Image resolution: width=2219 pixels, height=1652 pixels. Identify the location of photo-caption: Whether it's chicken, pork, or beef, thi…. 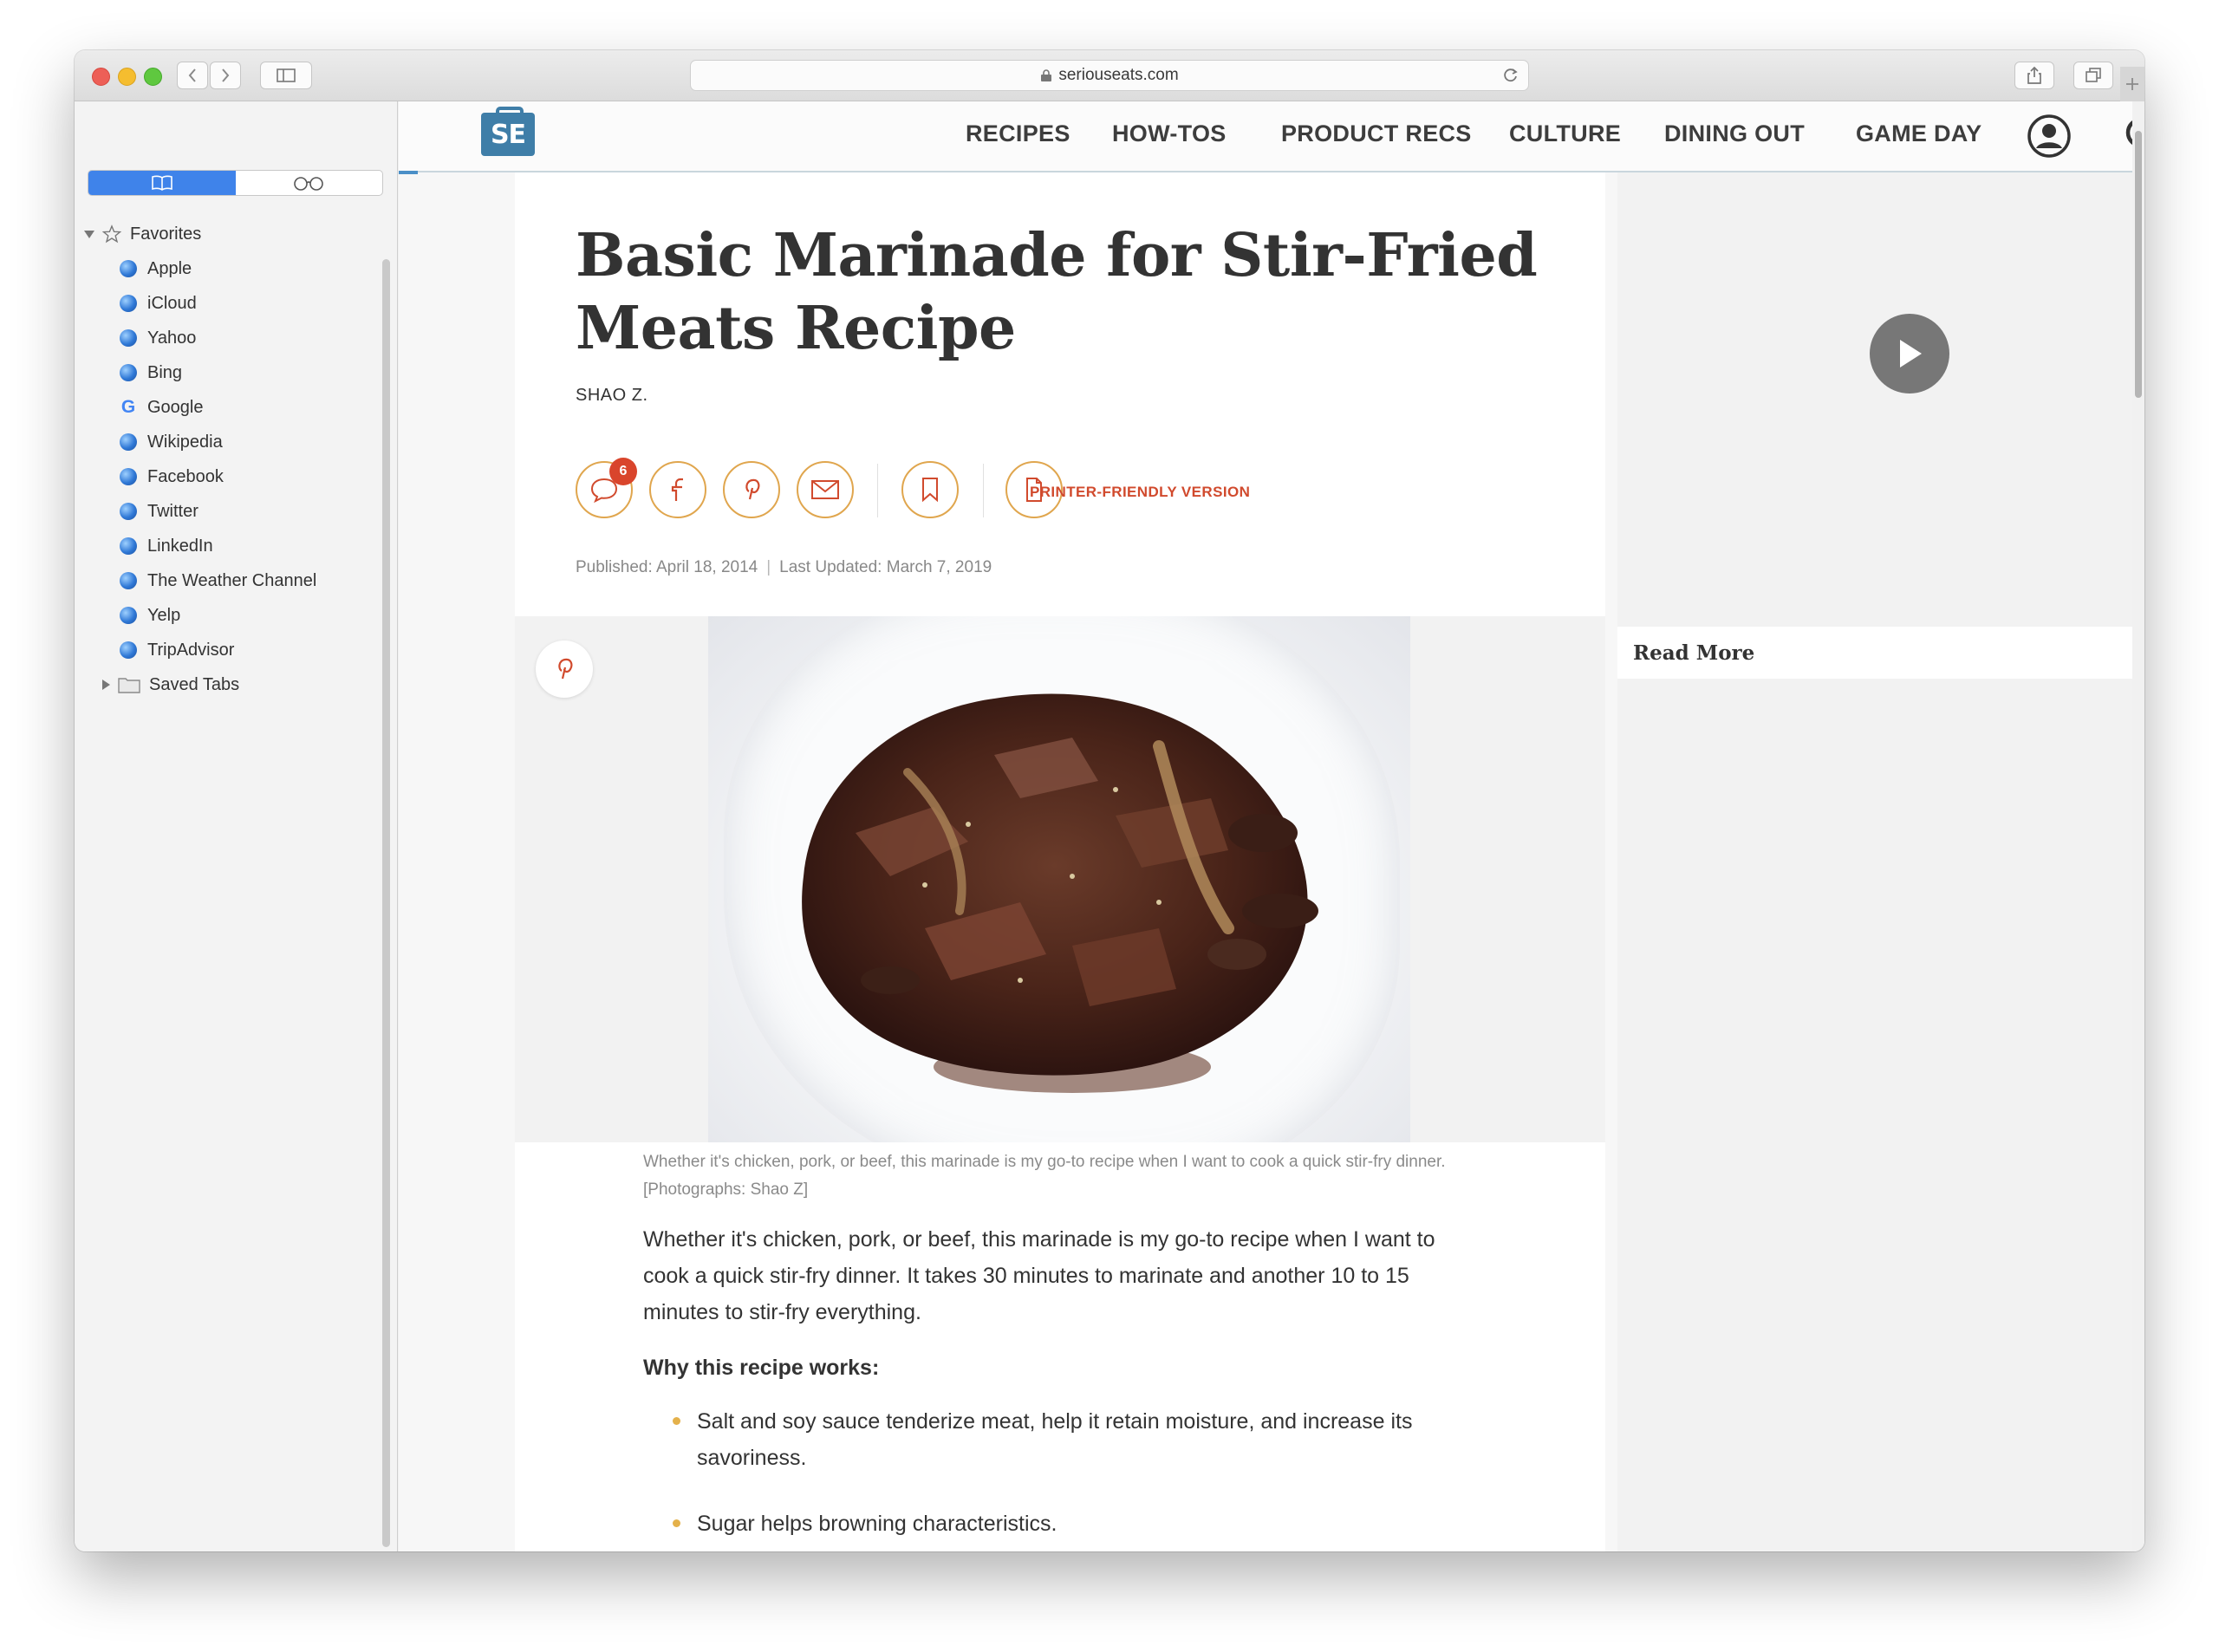
(1044, 1176).